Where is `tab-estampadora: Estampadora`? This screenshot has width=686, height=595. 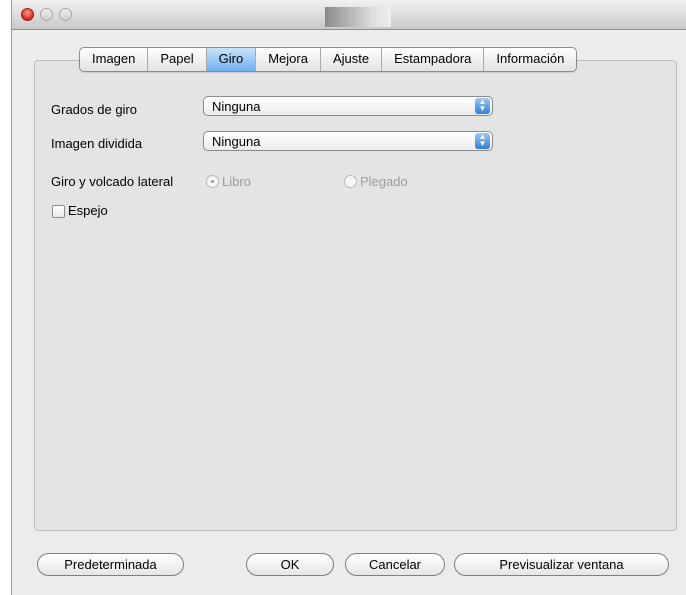
tab-estampadora: Estampadora is located at coordinates (433, 59).